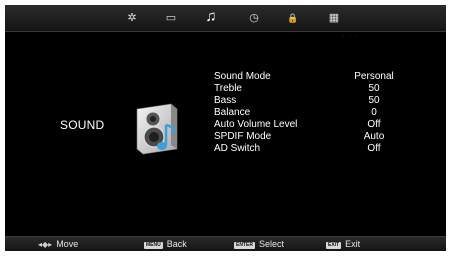 The height and width of the screenshot is (256, 451). Describe the element at coordinates (314, 89) in the screenshot. I see `menu-row-treble: Treble 50` at that location.